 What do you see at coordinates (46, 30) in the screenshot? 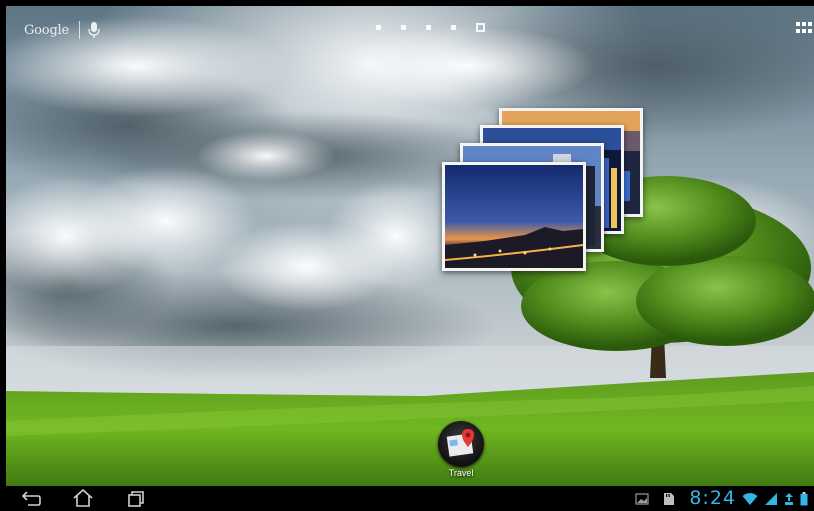
I see `google-search-label: Google` at bounding box center [46, 30].